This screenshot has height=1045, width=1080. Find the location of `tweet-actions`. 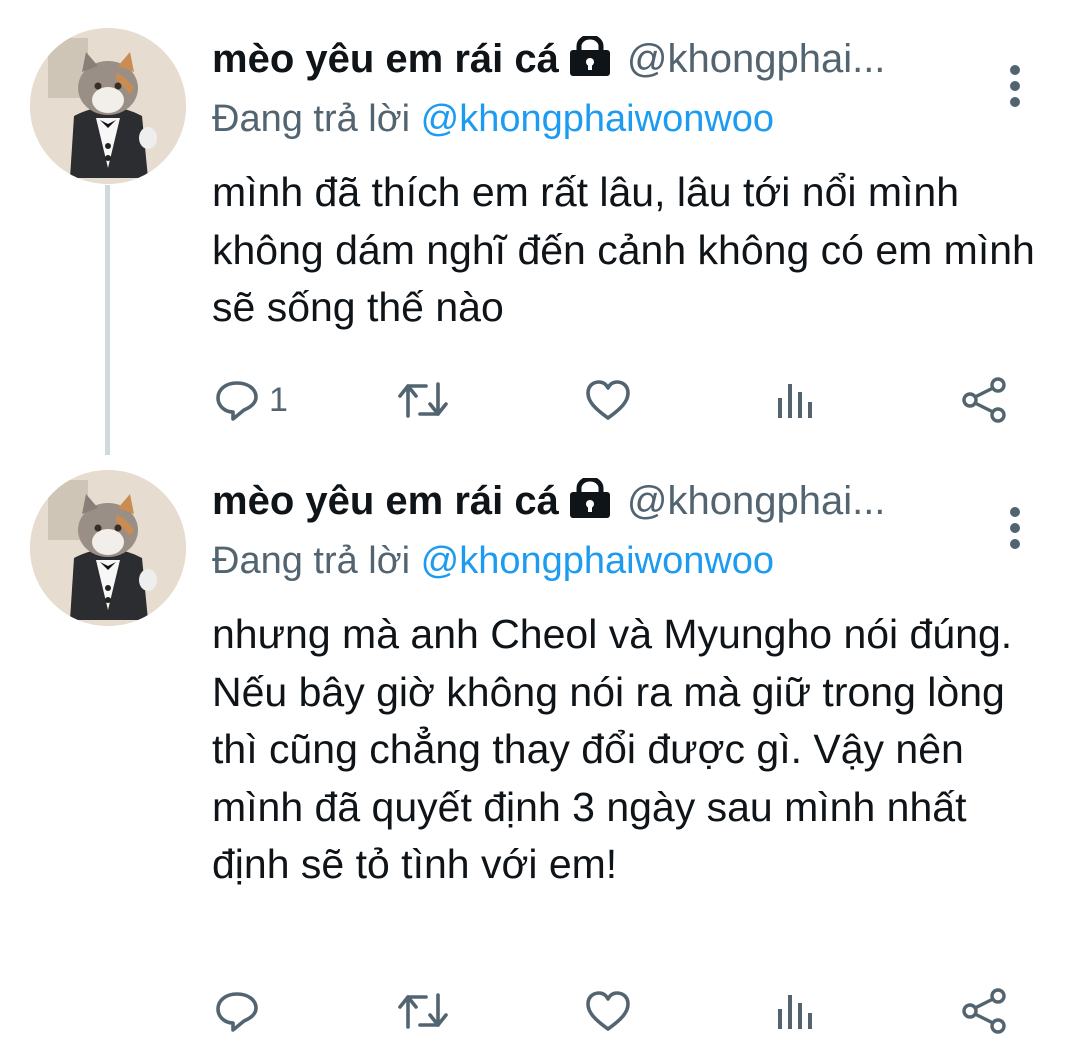

tweet-actions is located at coordinates (540, 1011).